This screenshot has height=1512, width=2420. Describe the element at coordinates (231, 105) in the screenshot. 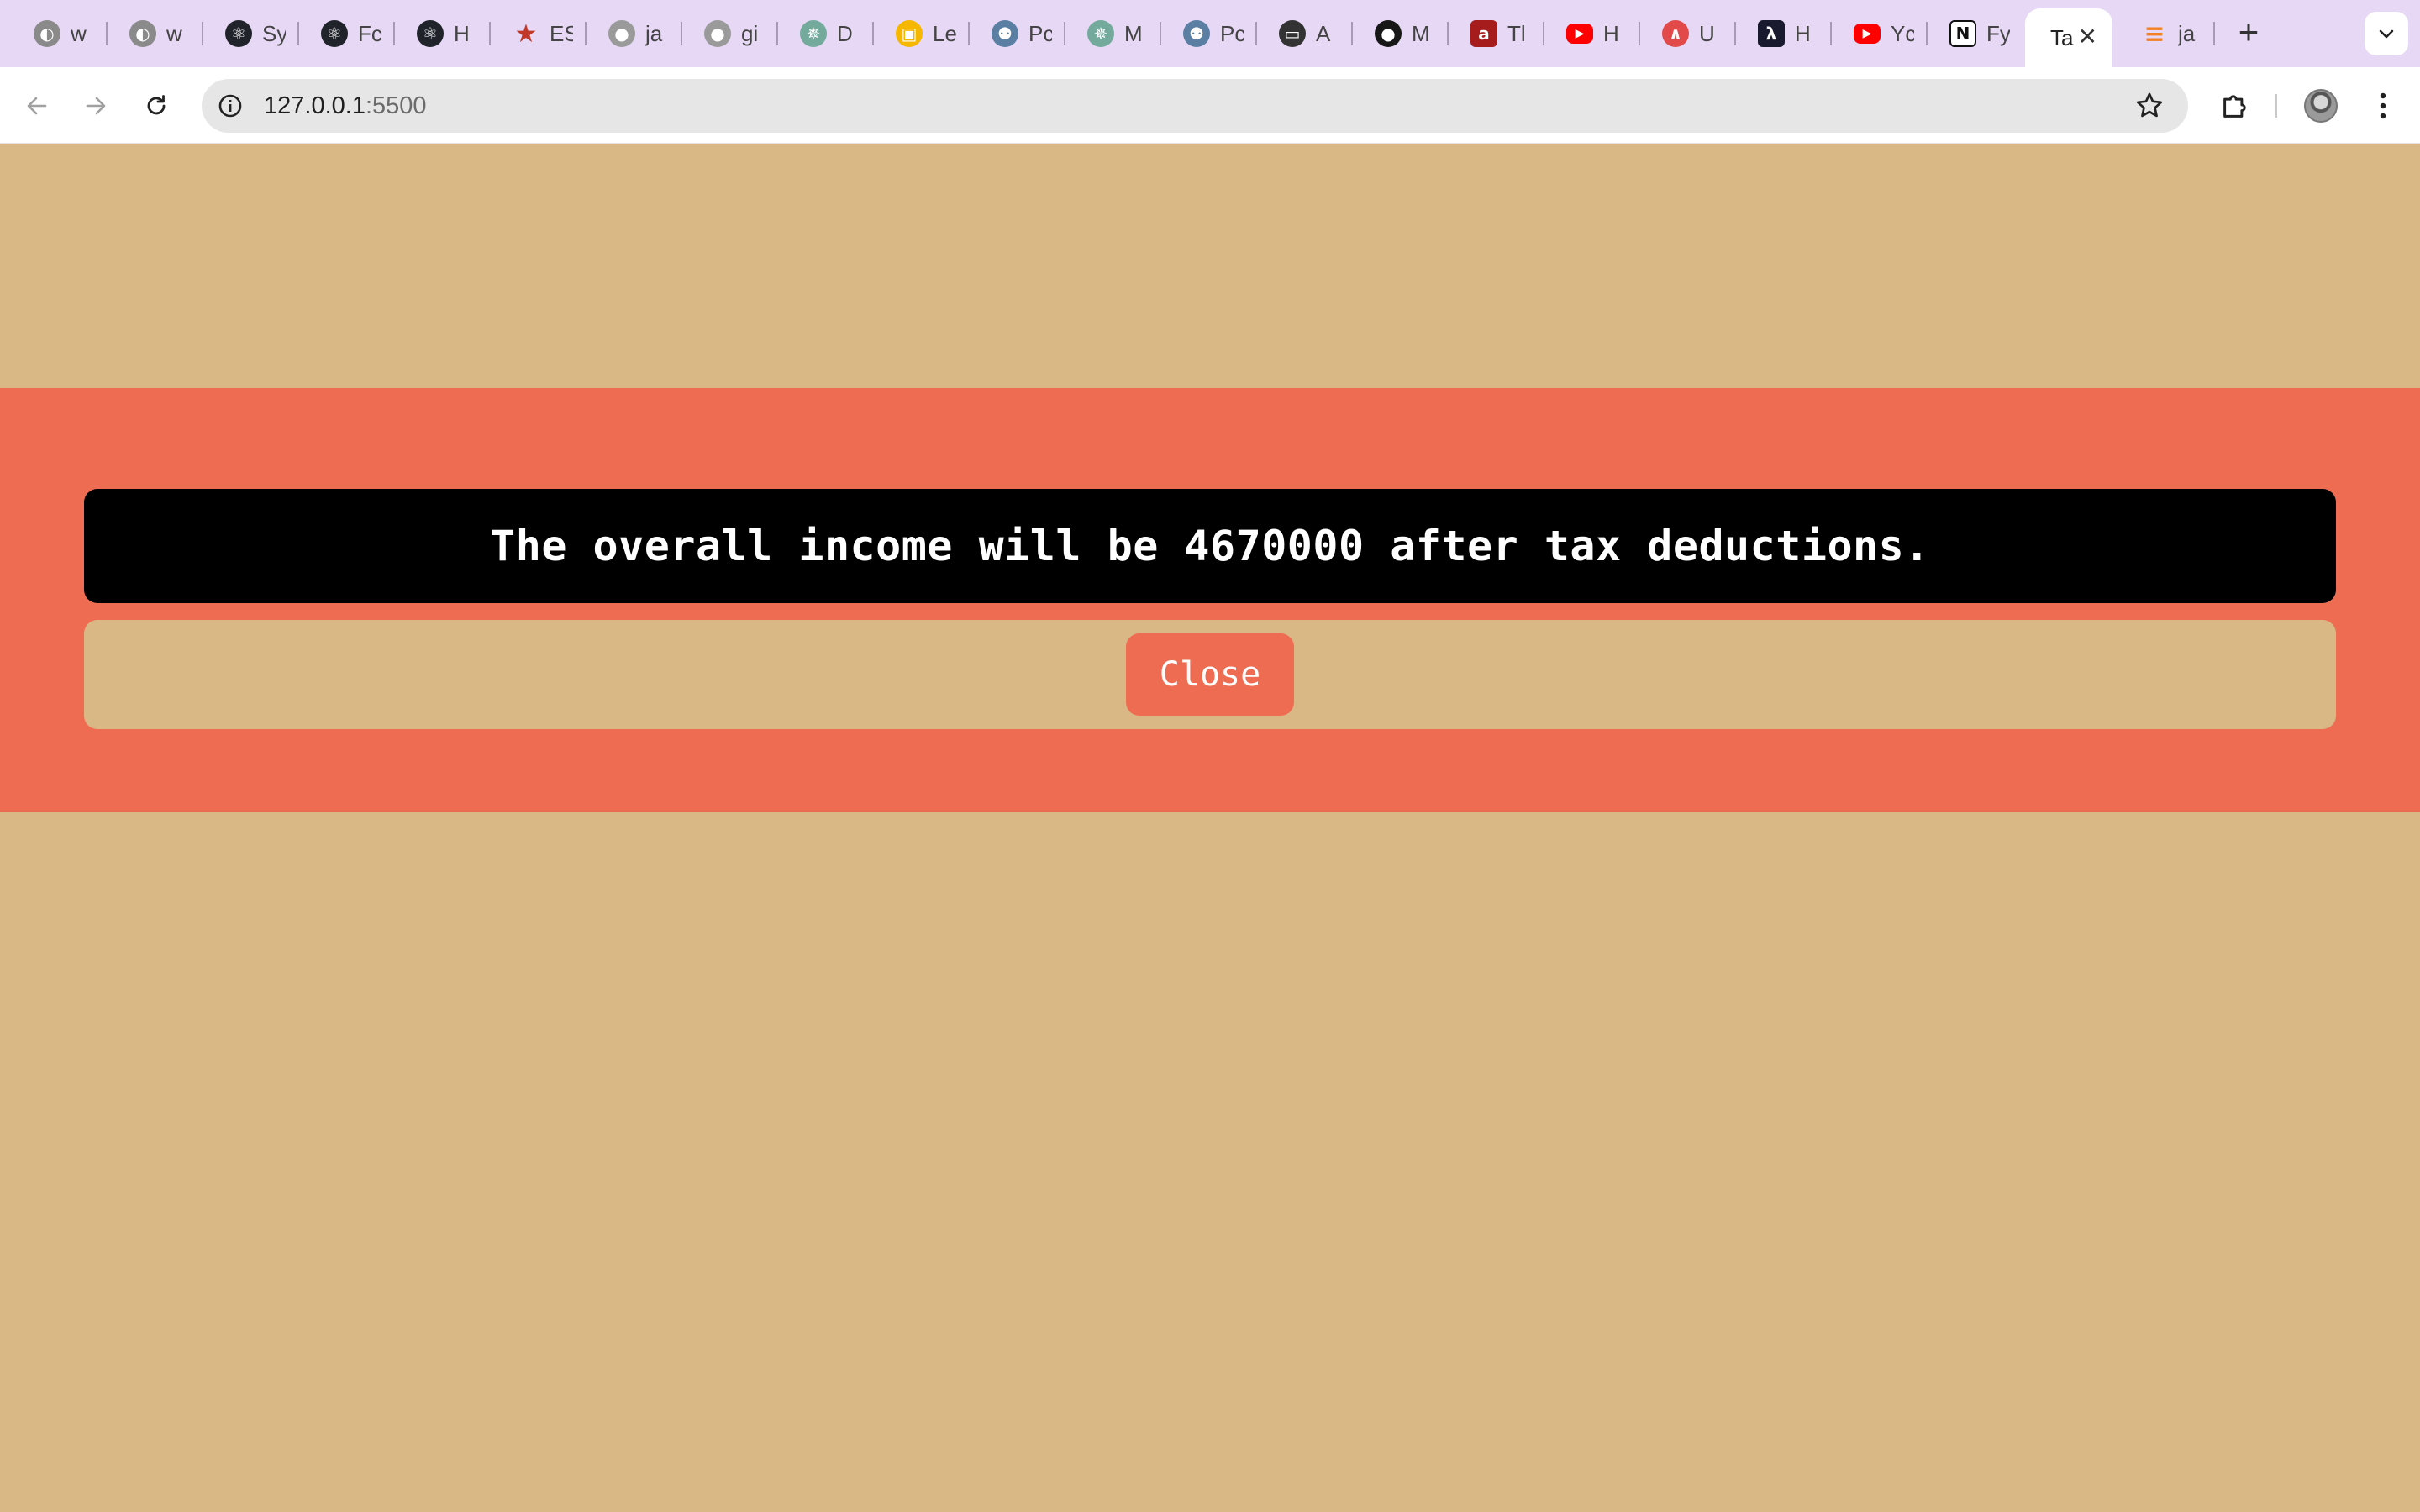

I see `site-info-icon` at that location.